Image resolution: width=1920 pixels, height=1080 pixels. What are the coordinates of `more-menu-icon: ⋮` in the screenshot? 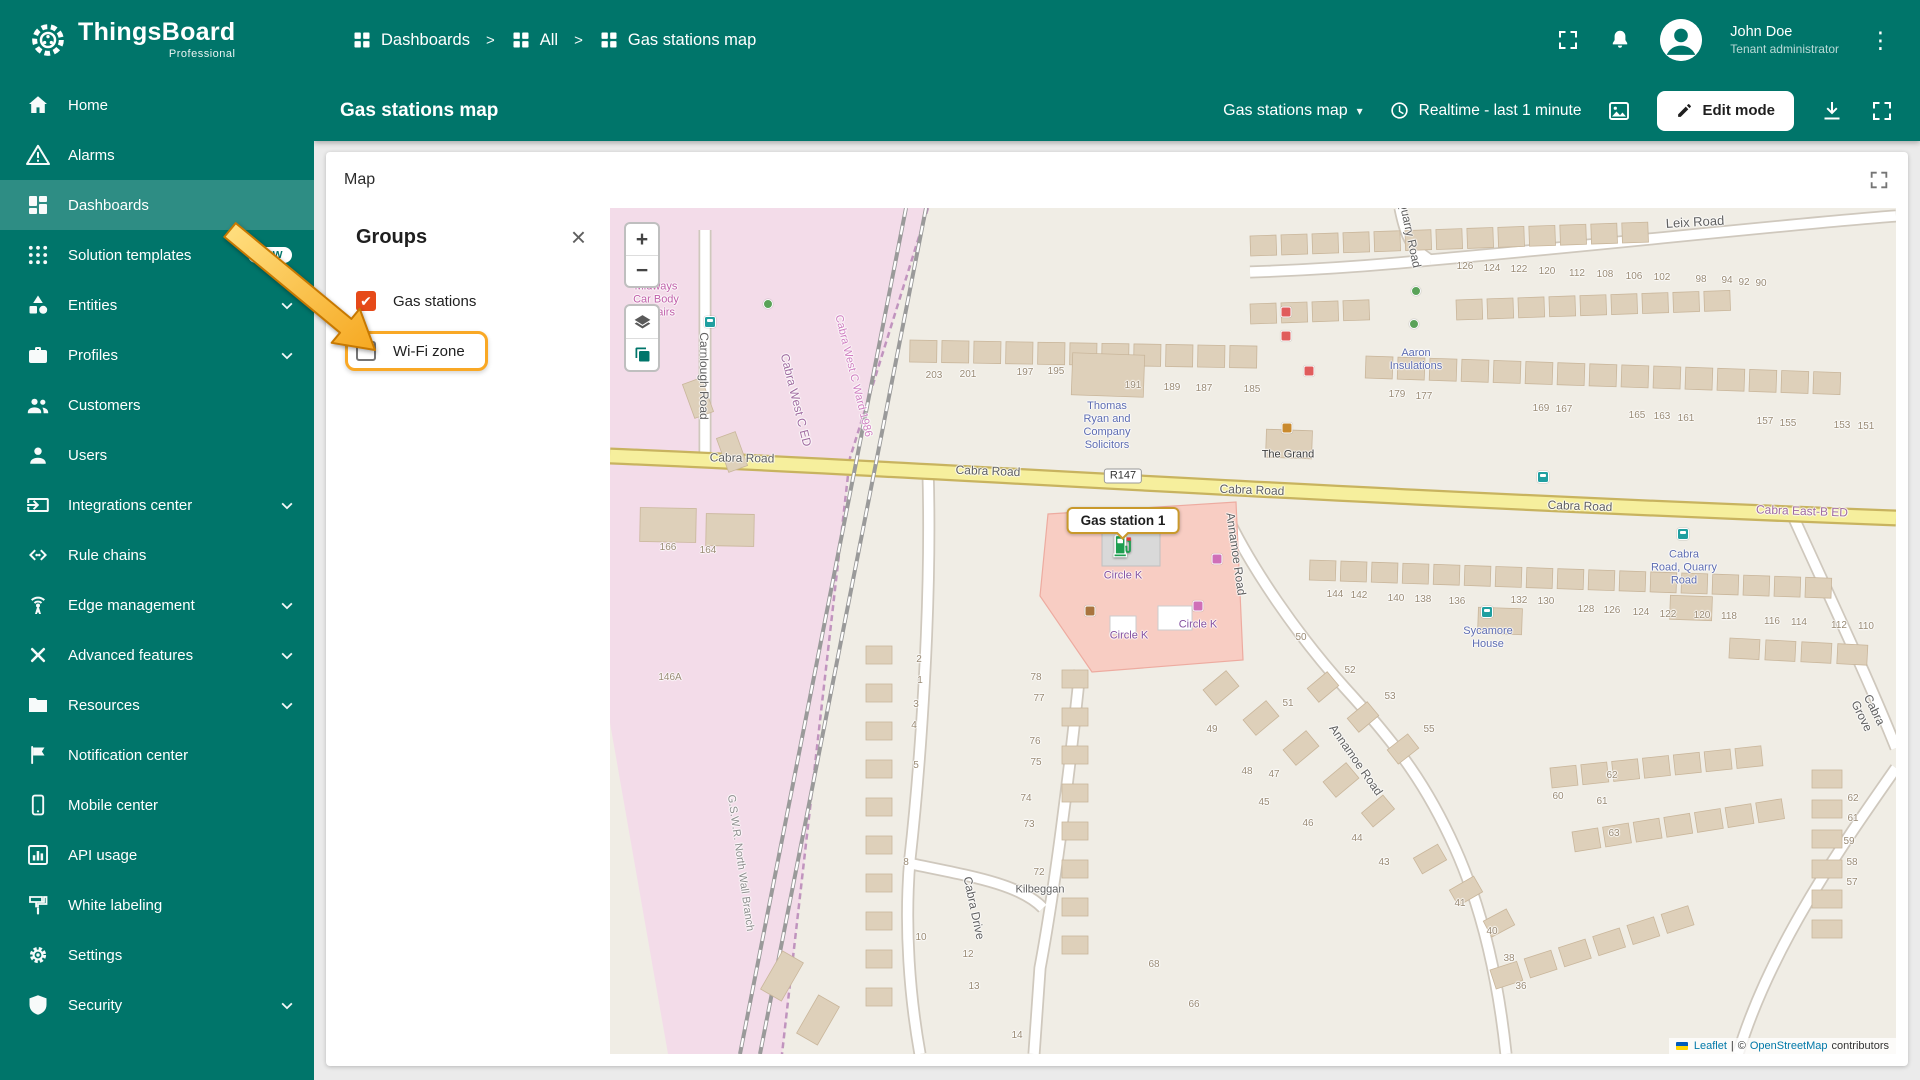 It's located at (1880, 40).